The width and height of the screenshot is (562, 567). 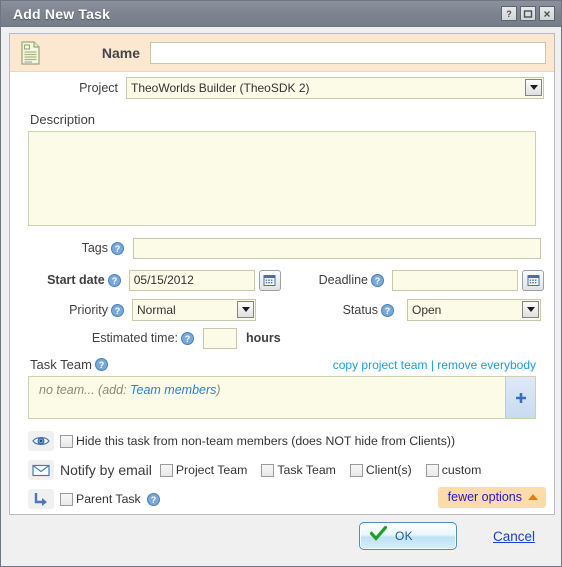 I want to click on notify-clients-label: Client(s), so click(x=388, y=470).